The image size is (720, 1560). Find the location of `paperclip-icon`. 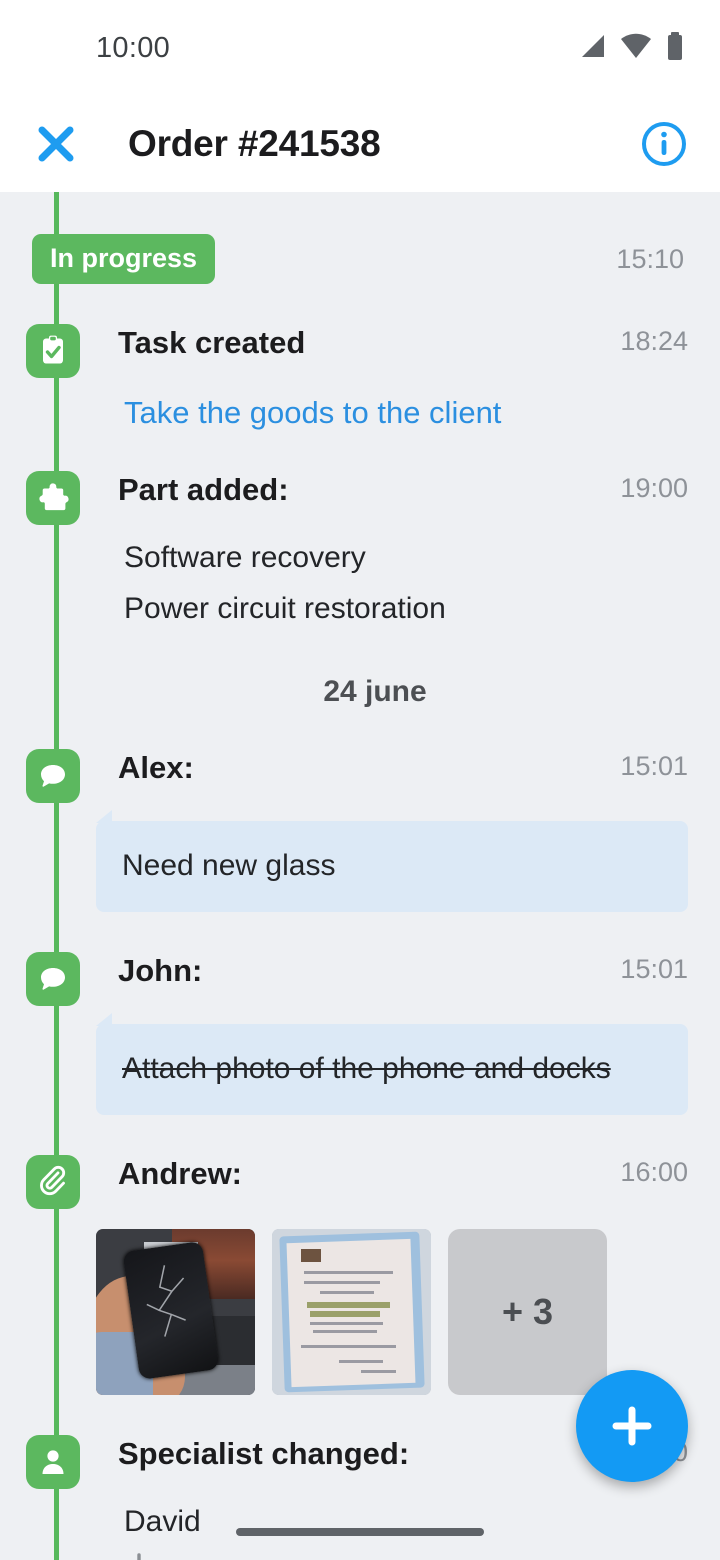

paperclip-icon is located at coordinates (53, 1182).